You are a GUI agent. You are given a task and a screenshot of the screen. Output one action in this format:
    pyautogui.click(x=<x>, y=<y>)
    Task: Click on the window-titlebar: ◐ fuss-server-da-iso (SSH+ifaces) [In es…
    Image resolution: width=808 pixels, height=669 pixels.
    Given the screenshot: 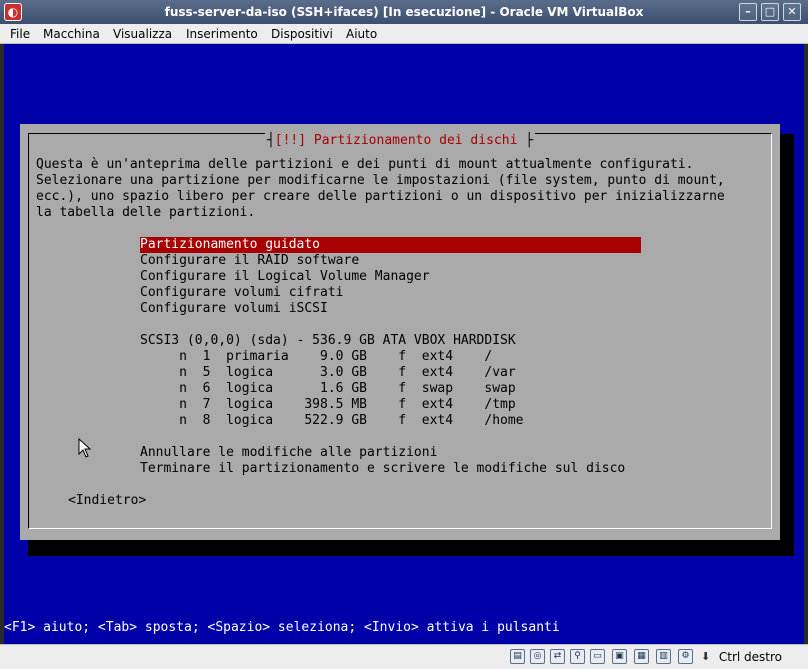 What is the action you would take?
    pyautogui.click(x=404, y=12)
    